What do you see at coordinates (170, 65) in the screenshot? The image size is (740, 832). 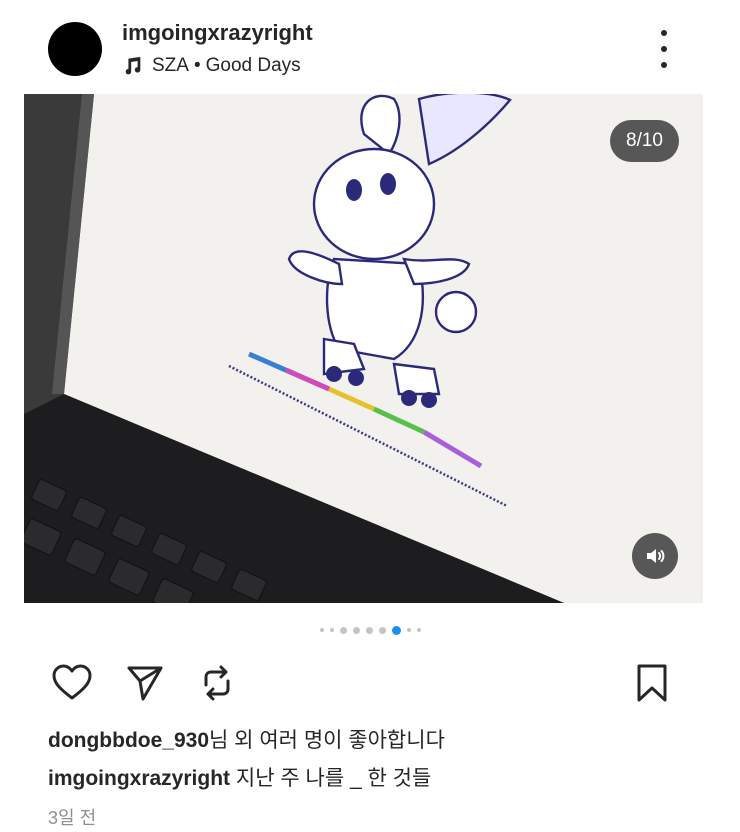 I see `music-artist: SZA` at bounding box center [170, 65].